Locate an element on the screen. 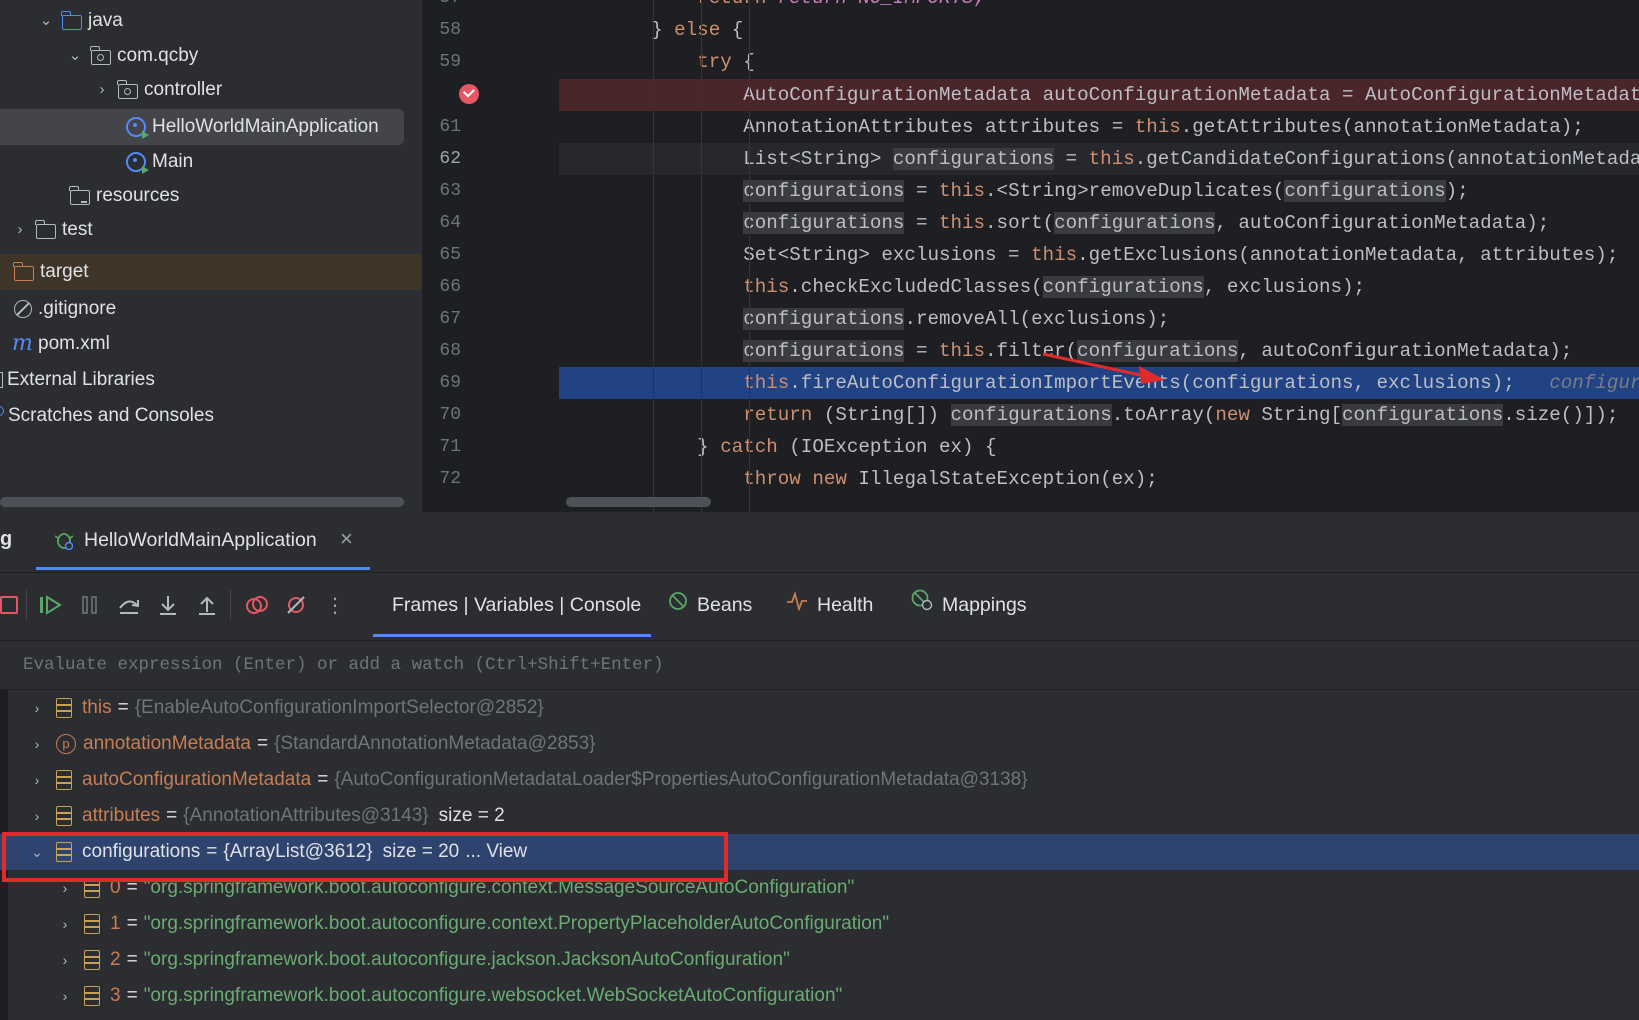 Image resolution: width=1639 pixels, height=1020 pixels. annotation-arrow is located at coordinates (1103, 368).